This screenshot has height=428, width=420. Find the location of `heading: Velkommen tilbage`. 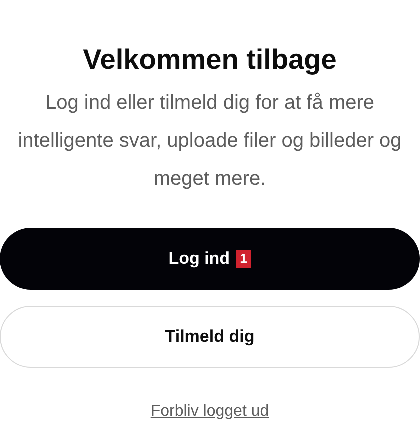

heading: Velkommen tilbage is located at coordinates (210, 60).